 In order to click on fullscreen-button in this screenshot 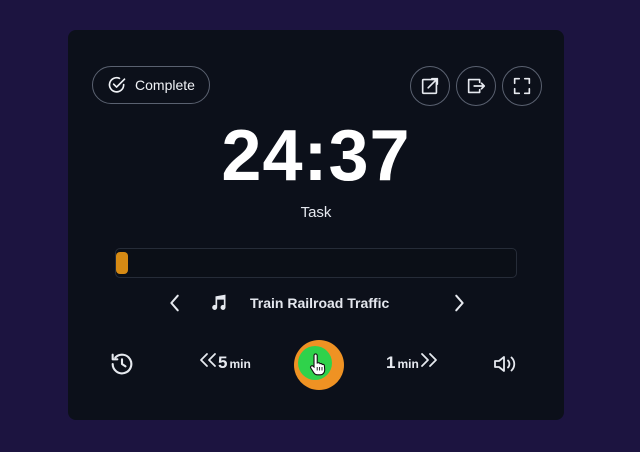, I will do `click(522, 86)`.